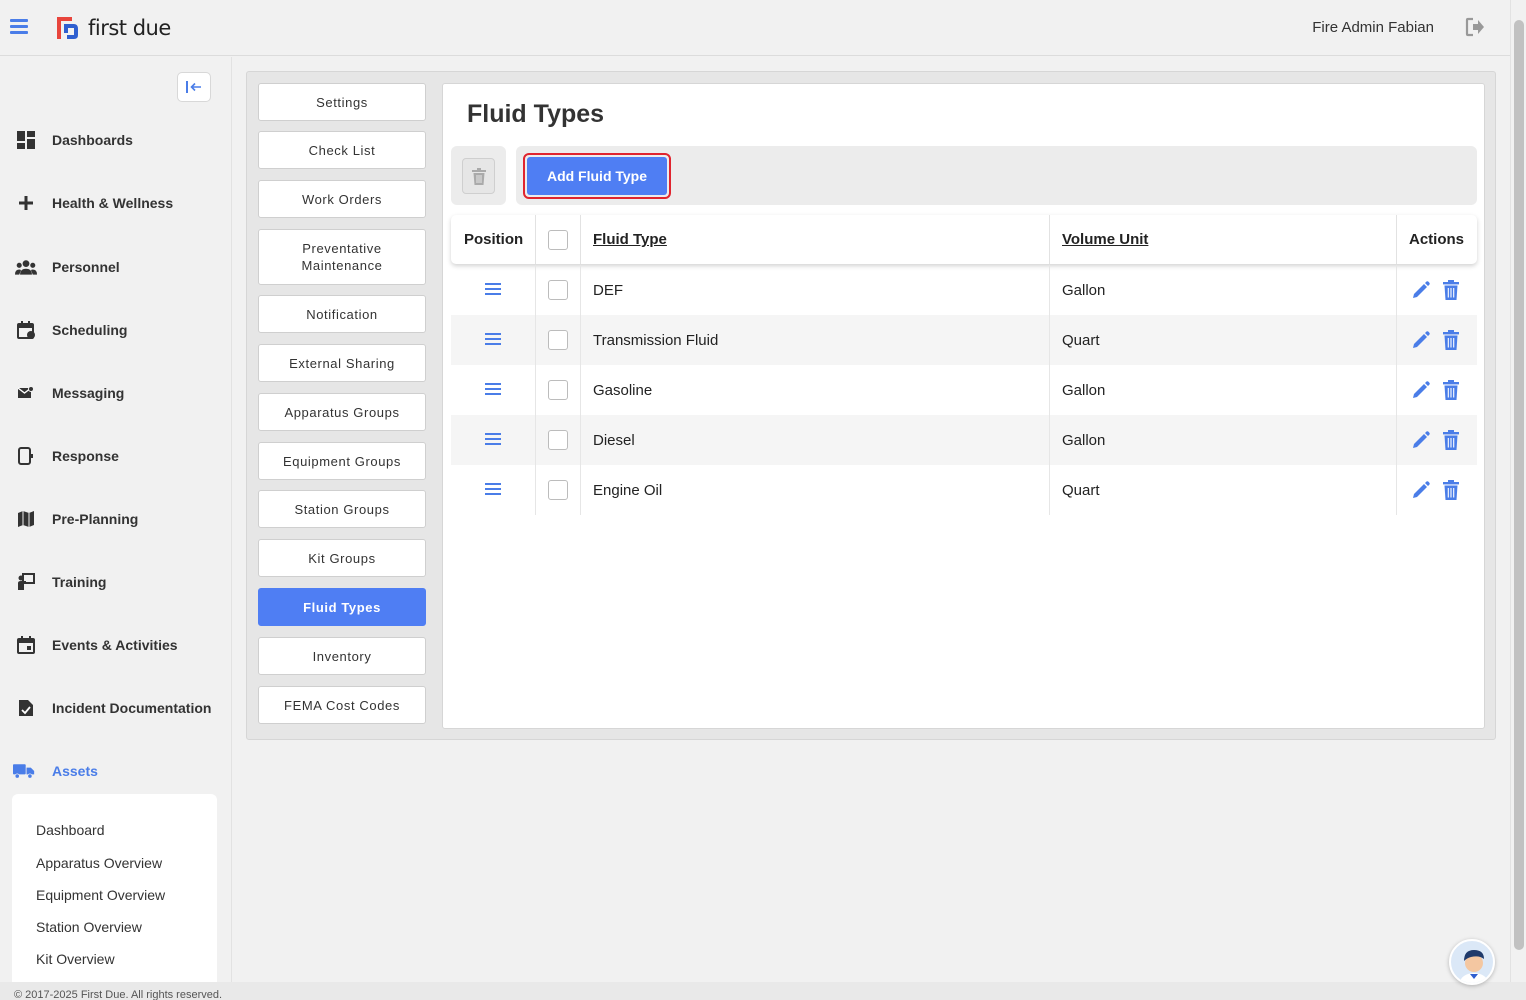 This screenshot has width=1526, height=1000. Describe the element at coordinates (342, 314) in the screenshot. I see `menu-notification: Notification` at that location.